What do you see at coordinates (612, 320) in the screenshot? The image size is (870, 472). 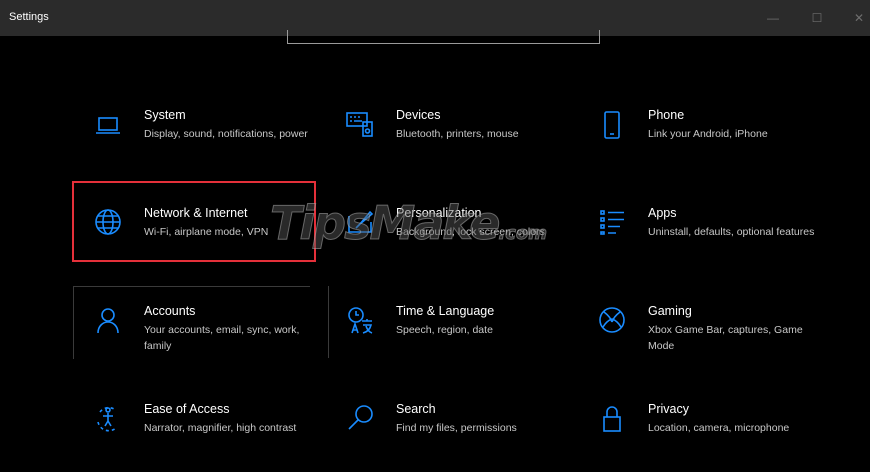 I see `xbox-icon` at bounding box center [612, 320].